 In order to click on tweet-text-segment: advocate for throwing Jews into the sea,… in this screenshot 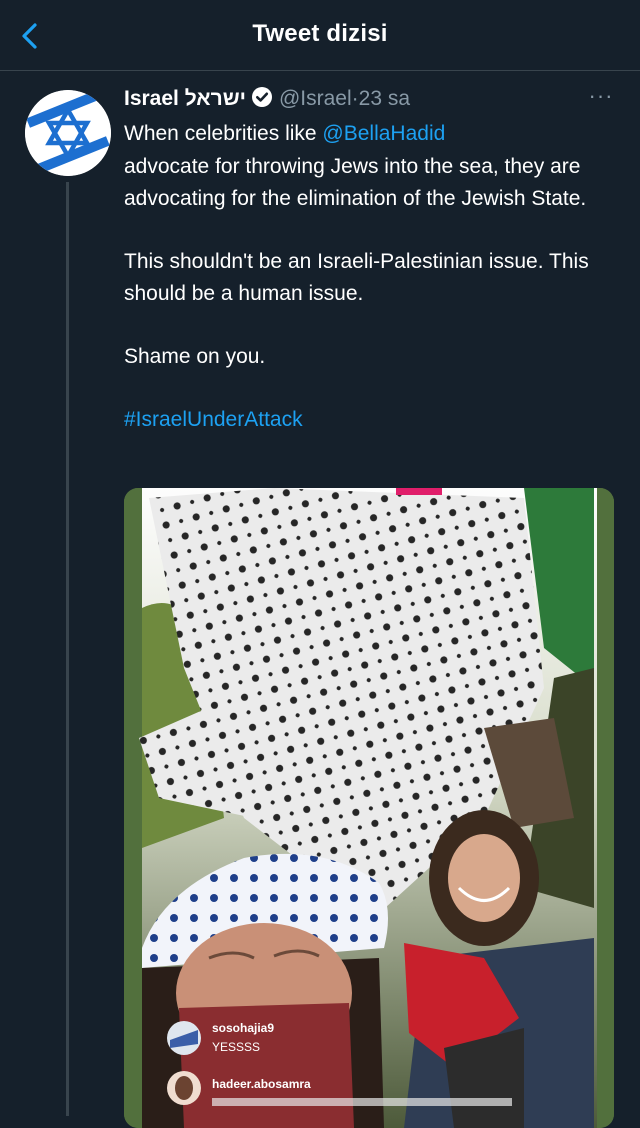, I will do `click(355, 182)`.